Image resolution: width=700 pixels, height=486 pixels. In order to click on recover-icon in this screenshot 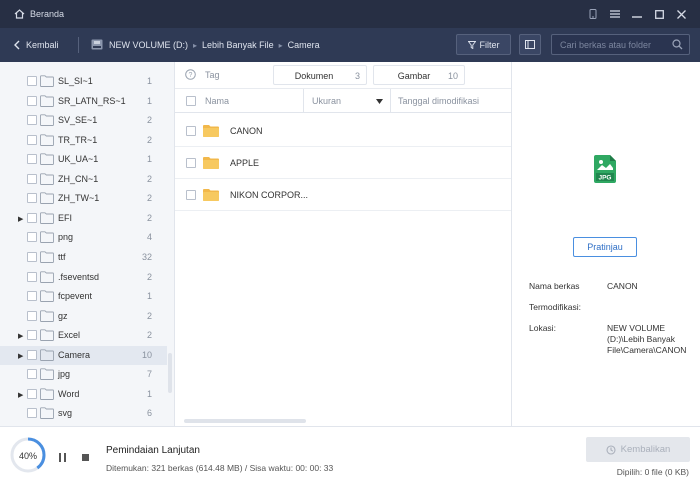, I will do `click(611, 449)`.